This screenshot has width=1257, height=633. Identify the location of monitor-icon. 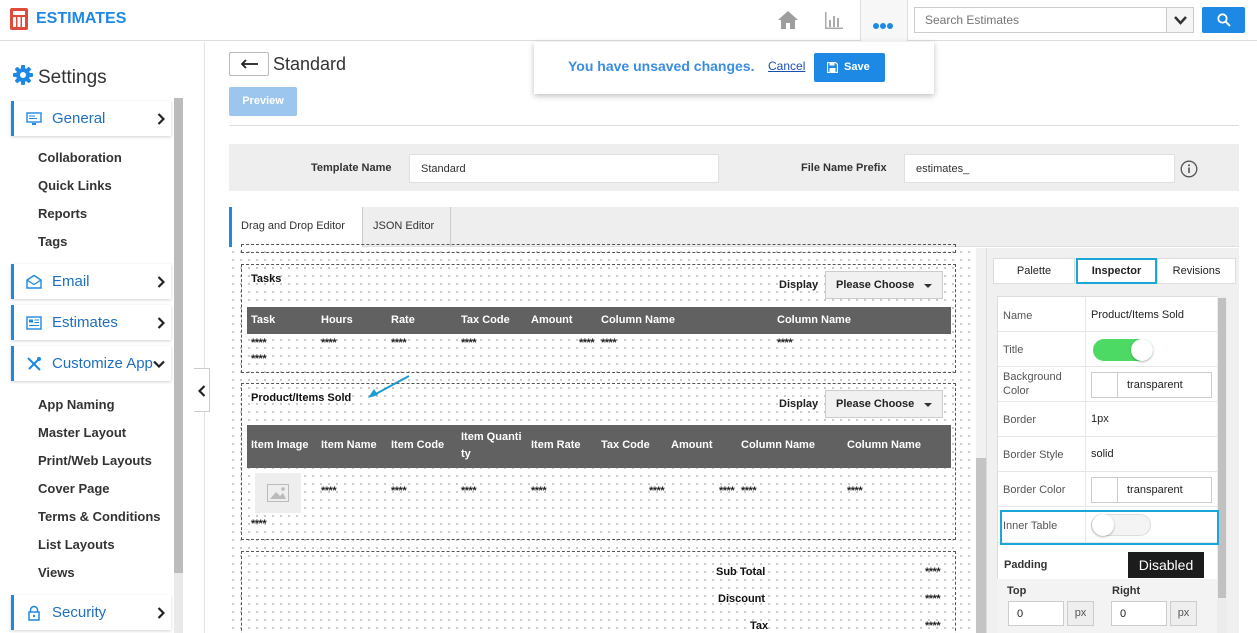
(34, 118).